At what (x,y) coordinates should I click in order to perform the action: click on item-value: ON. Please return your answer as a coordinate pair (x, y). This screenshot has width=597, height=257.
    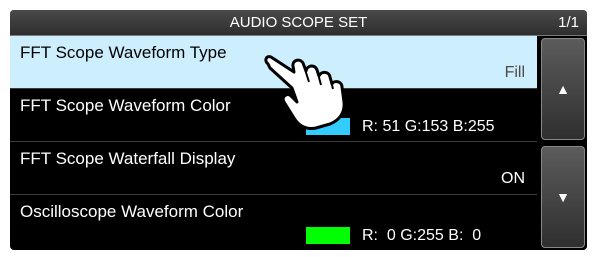
    Looking at the image, I should click on (513, 178).